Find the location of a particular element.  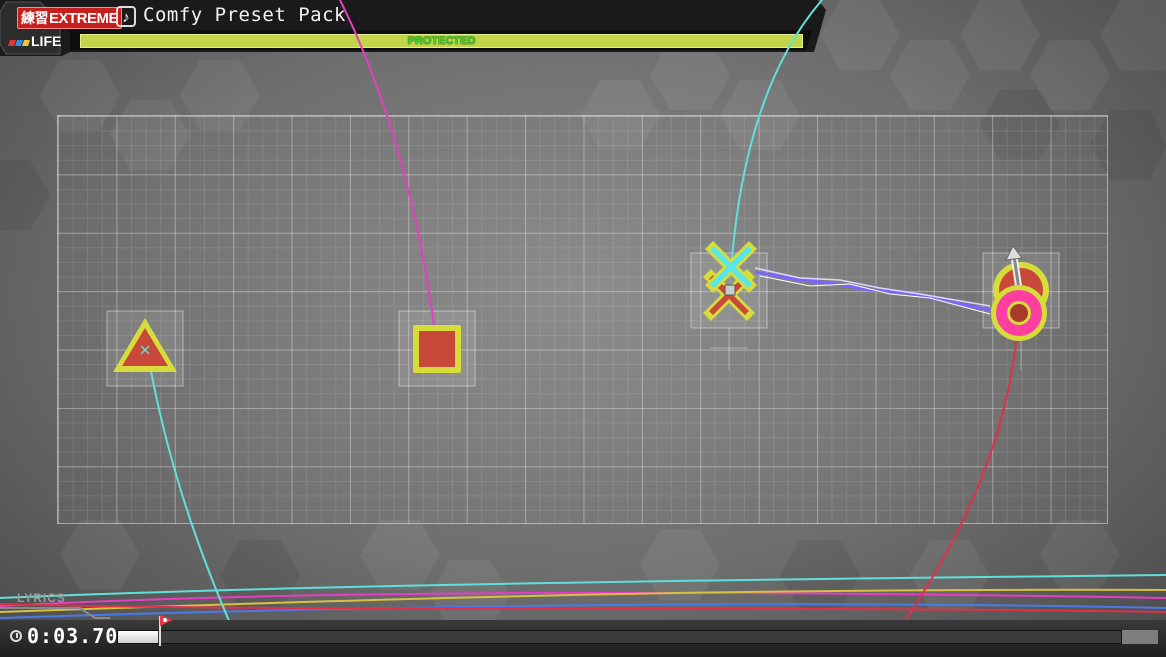

checkpoint-flag-icon is located at coordinates (166, 630).